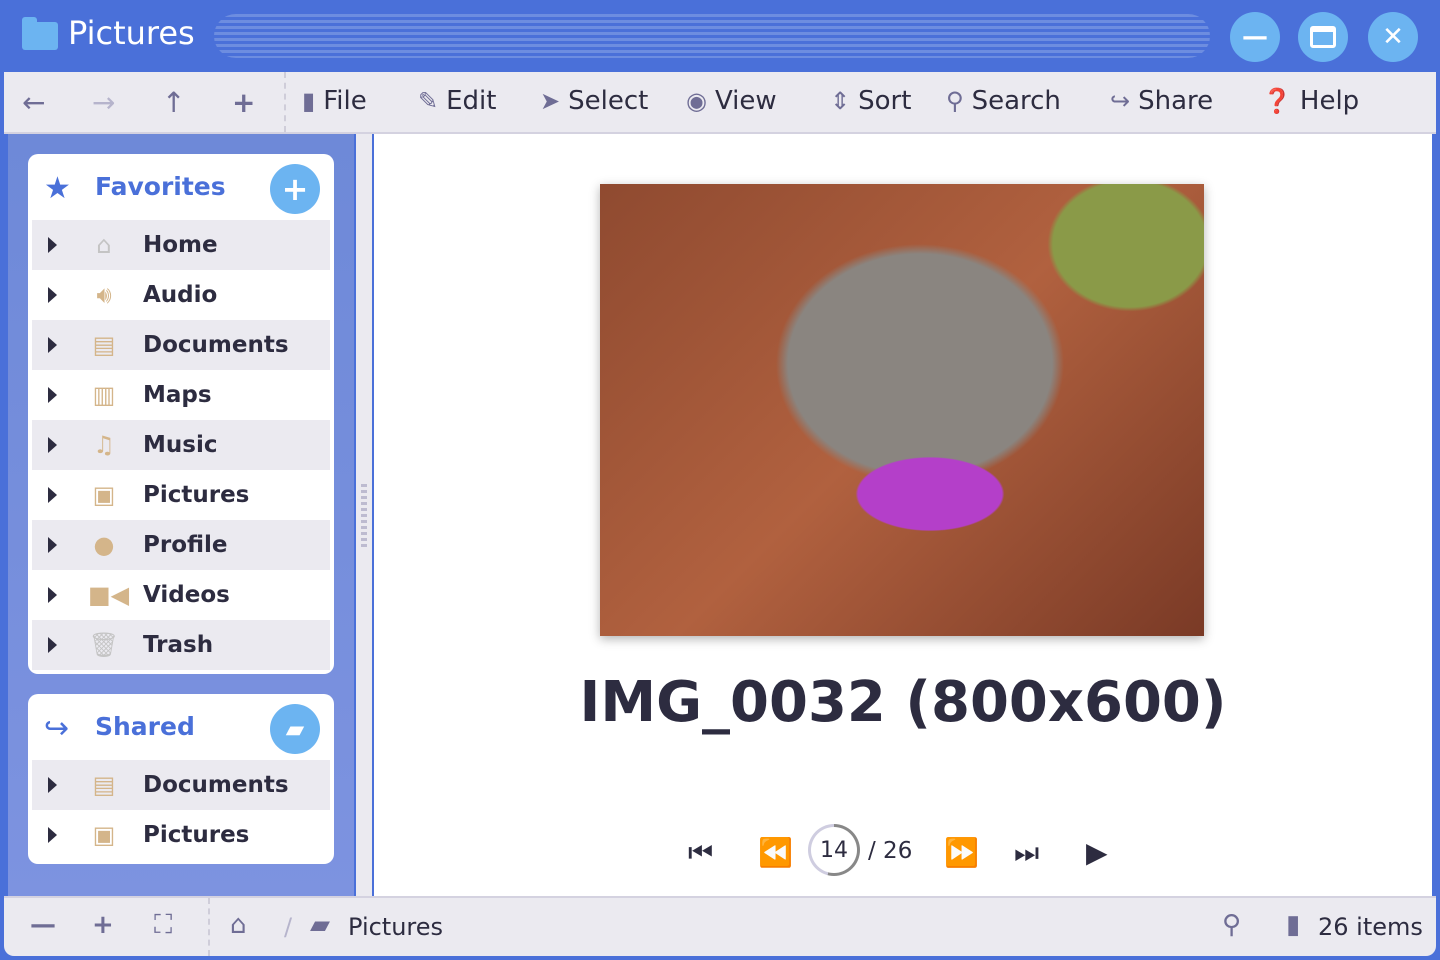  I want to click on image-caption: IMG_0032 (800x600), so click(903, 702).